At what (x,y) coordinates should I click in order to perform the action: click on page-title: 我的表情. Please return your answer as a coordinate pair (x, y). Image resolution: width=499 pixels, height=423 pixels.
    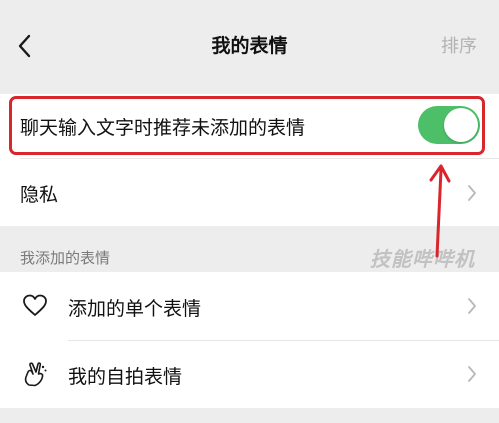
    Looking at the image, I should click on (249, 46).